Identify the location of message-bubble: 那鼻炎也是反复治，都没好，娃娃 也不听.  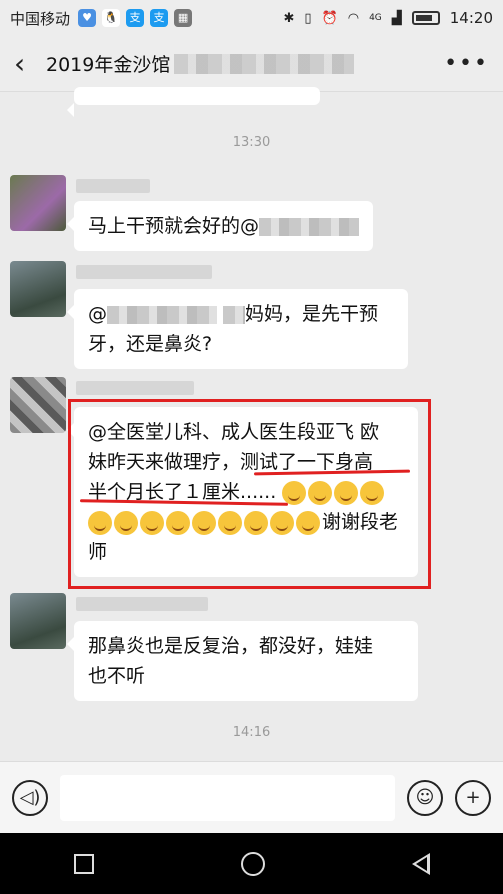
(242, 661).